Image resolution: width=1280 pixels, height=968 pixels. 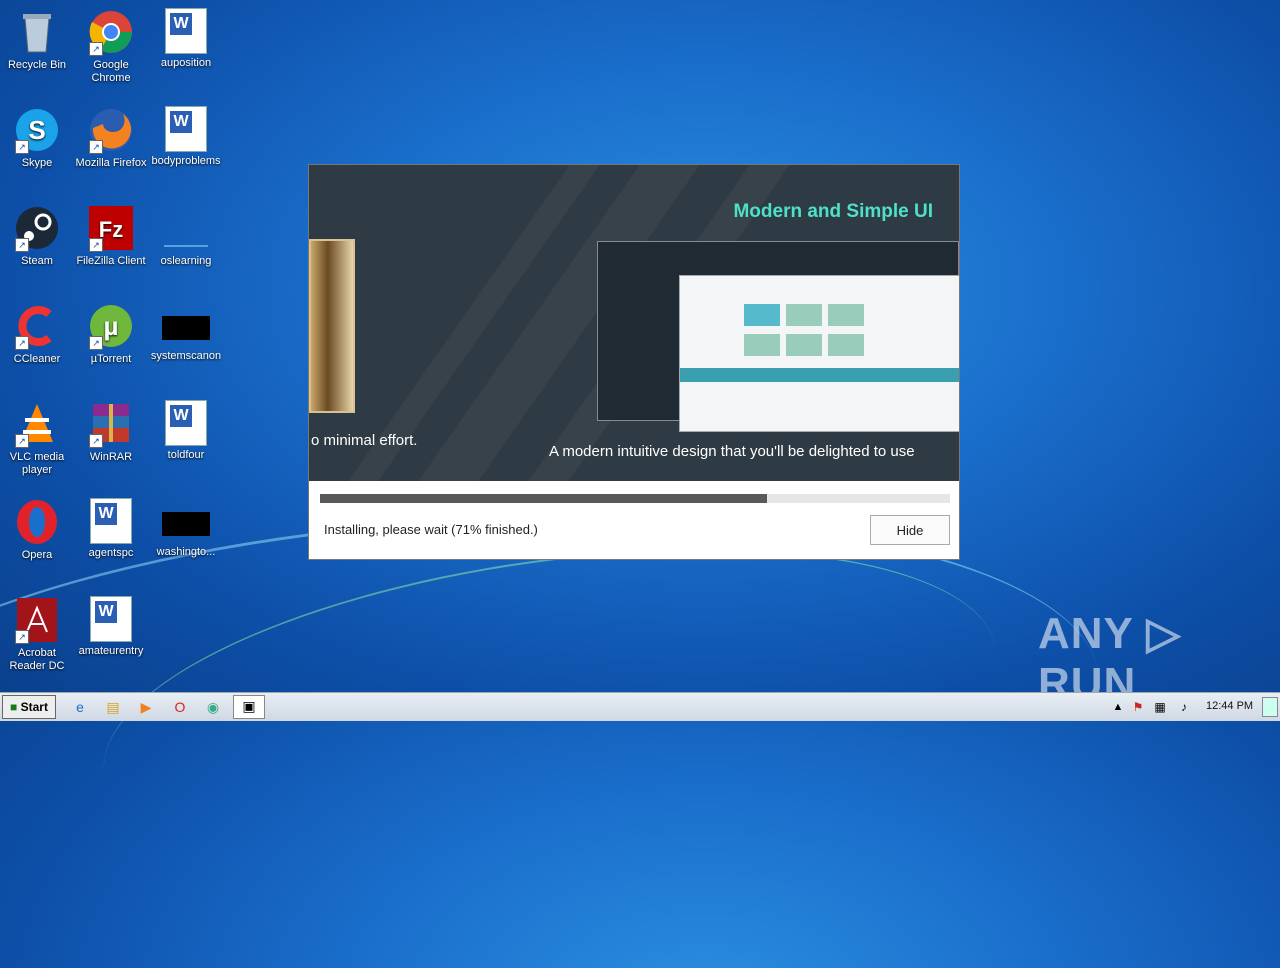 I want to click on desktop-icon-filezilla: Fz ↗ FileZilla Client, so click(x=111, y=236).